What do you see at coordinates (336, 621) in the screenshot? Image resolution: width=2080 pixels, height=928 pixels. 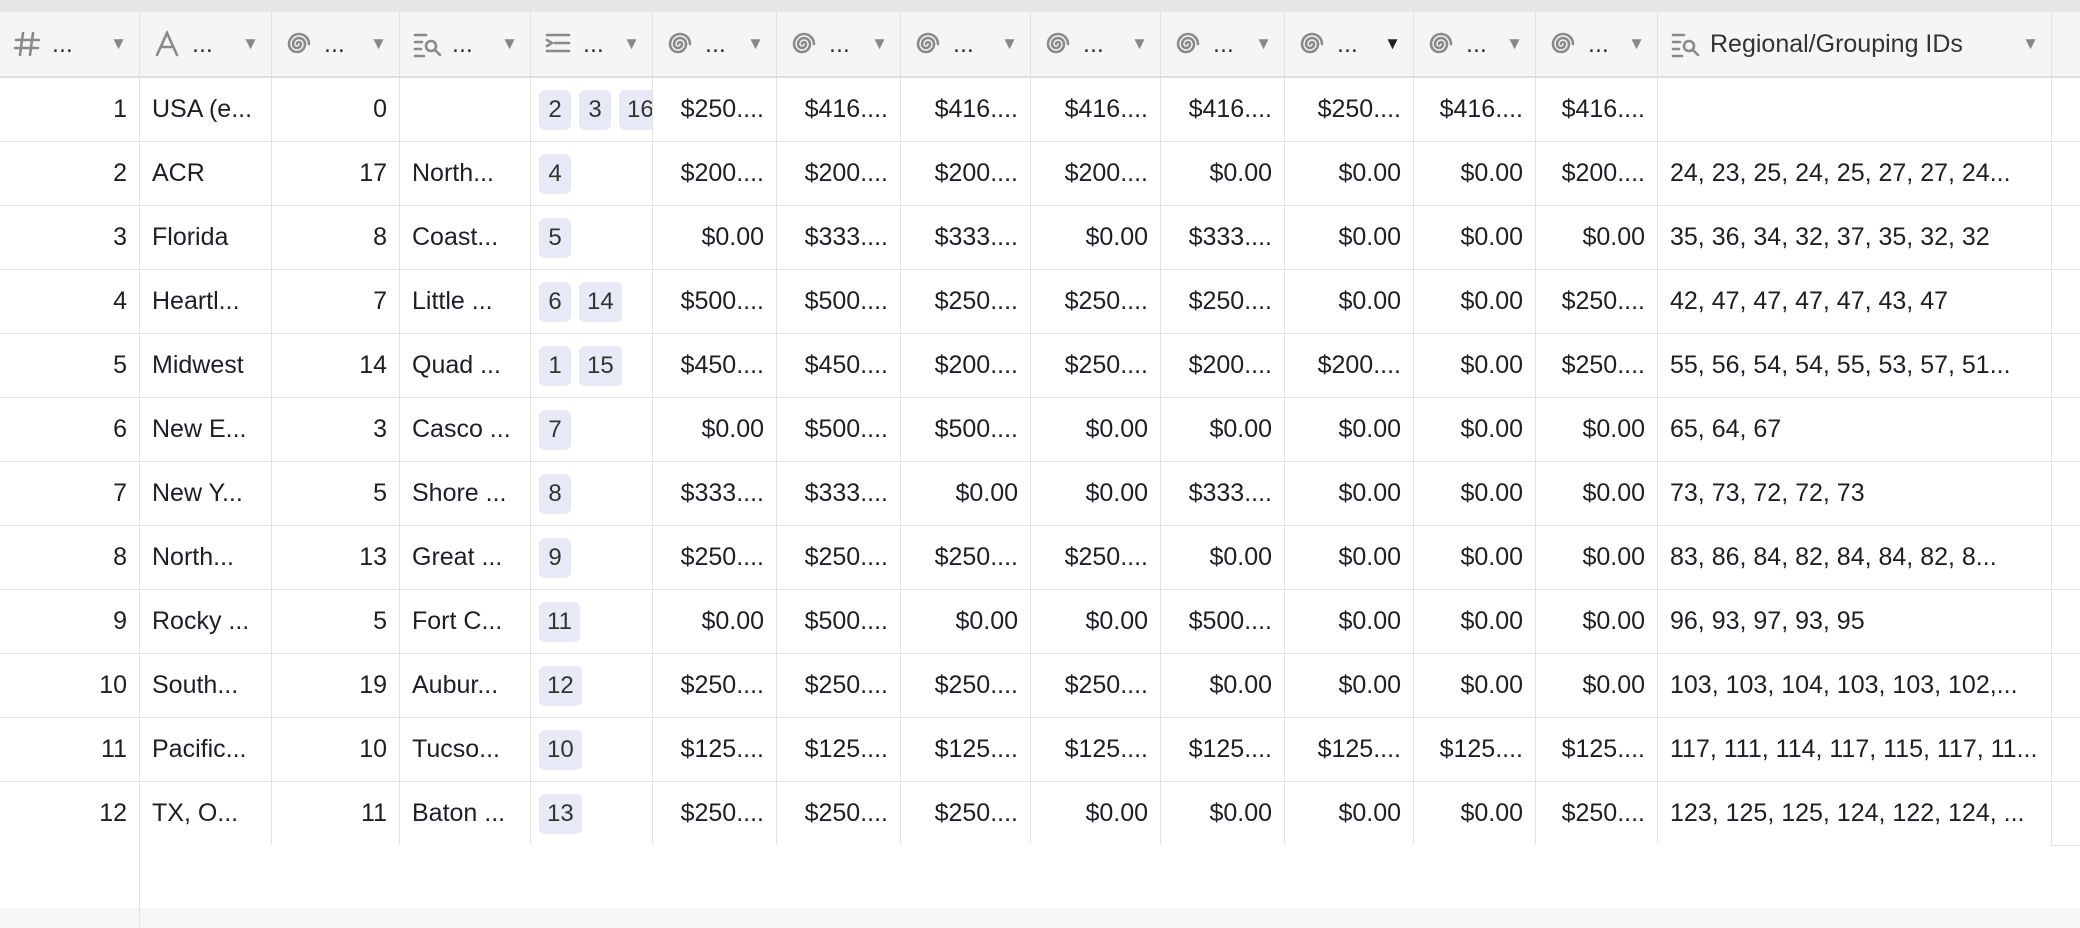 I see `count-cell: 5` at bounding box center [336, 621].